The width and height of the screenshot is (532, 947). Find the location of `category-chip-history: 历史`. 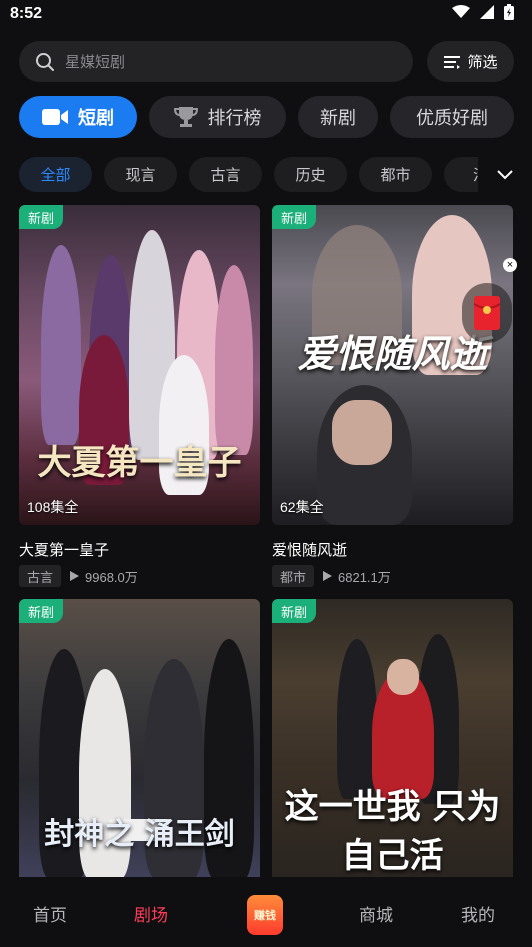

category-chip-history: 历史 is located at coordinates (310, 174).